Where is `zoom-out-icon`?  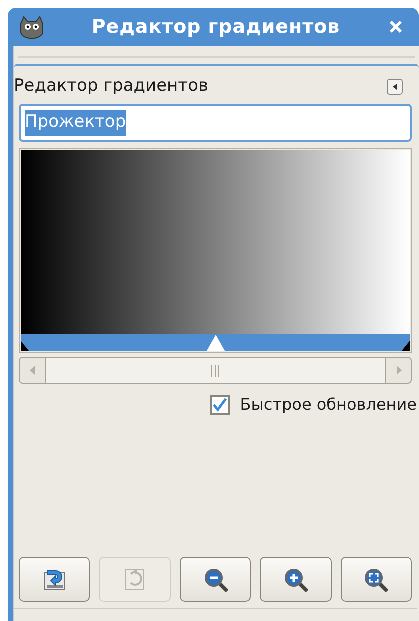 zoom-out-icon is located at coordinates (215, 579).